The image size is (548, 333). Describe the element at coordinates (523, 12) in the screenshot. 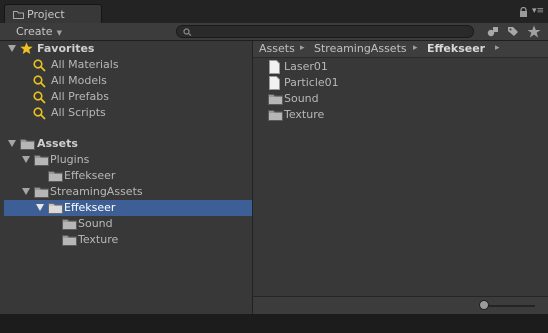

I see `lock-icon` at that location.